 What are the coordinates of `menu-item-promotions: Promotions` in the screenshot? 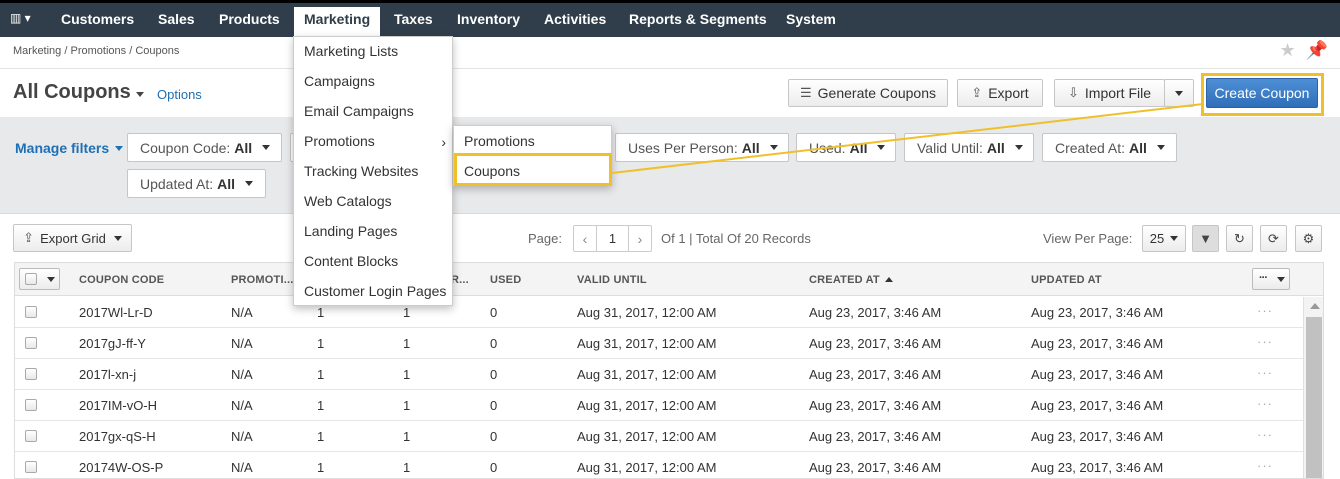 It's located at (339, 141).